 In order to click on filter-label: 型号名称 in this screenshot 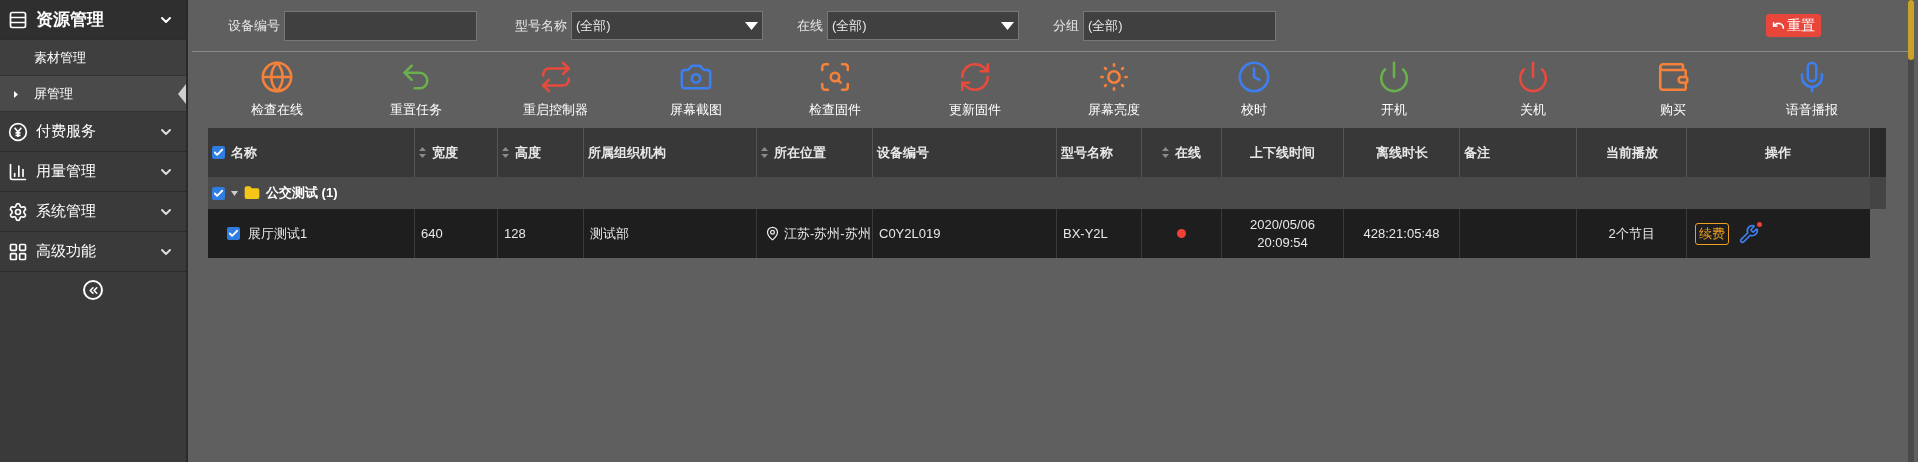, I will do `click(541, 25)`.